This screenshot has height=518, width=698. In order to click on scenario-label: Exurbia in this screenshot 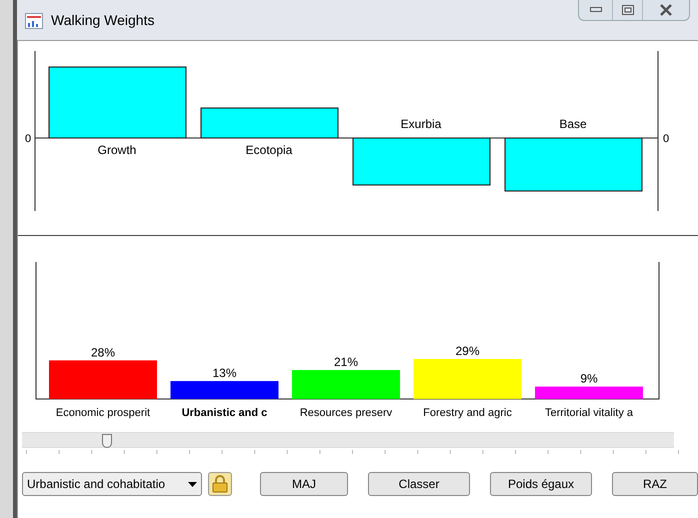, I will do `click(421, 124)`.